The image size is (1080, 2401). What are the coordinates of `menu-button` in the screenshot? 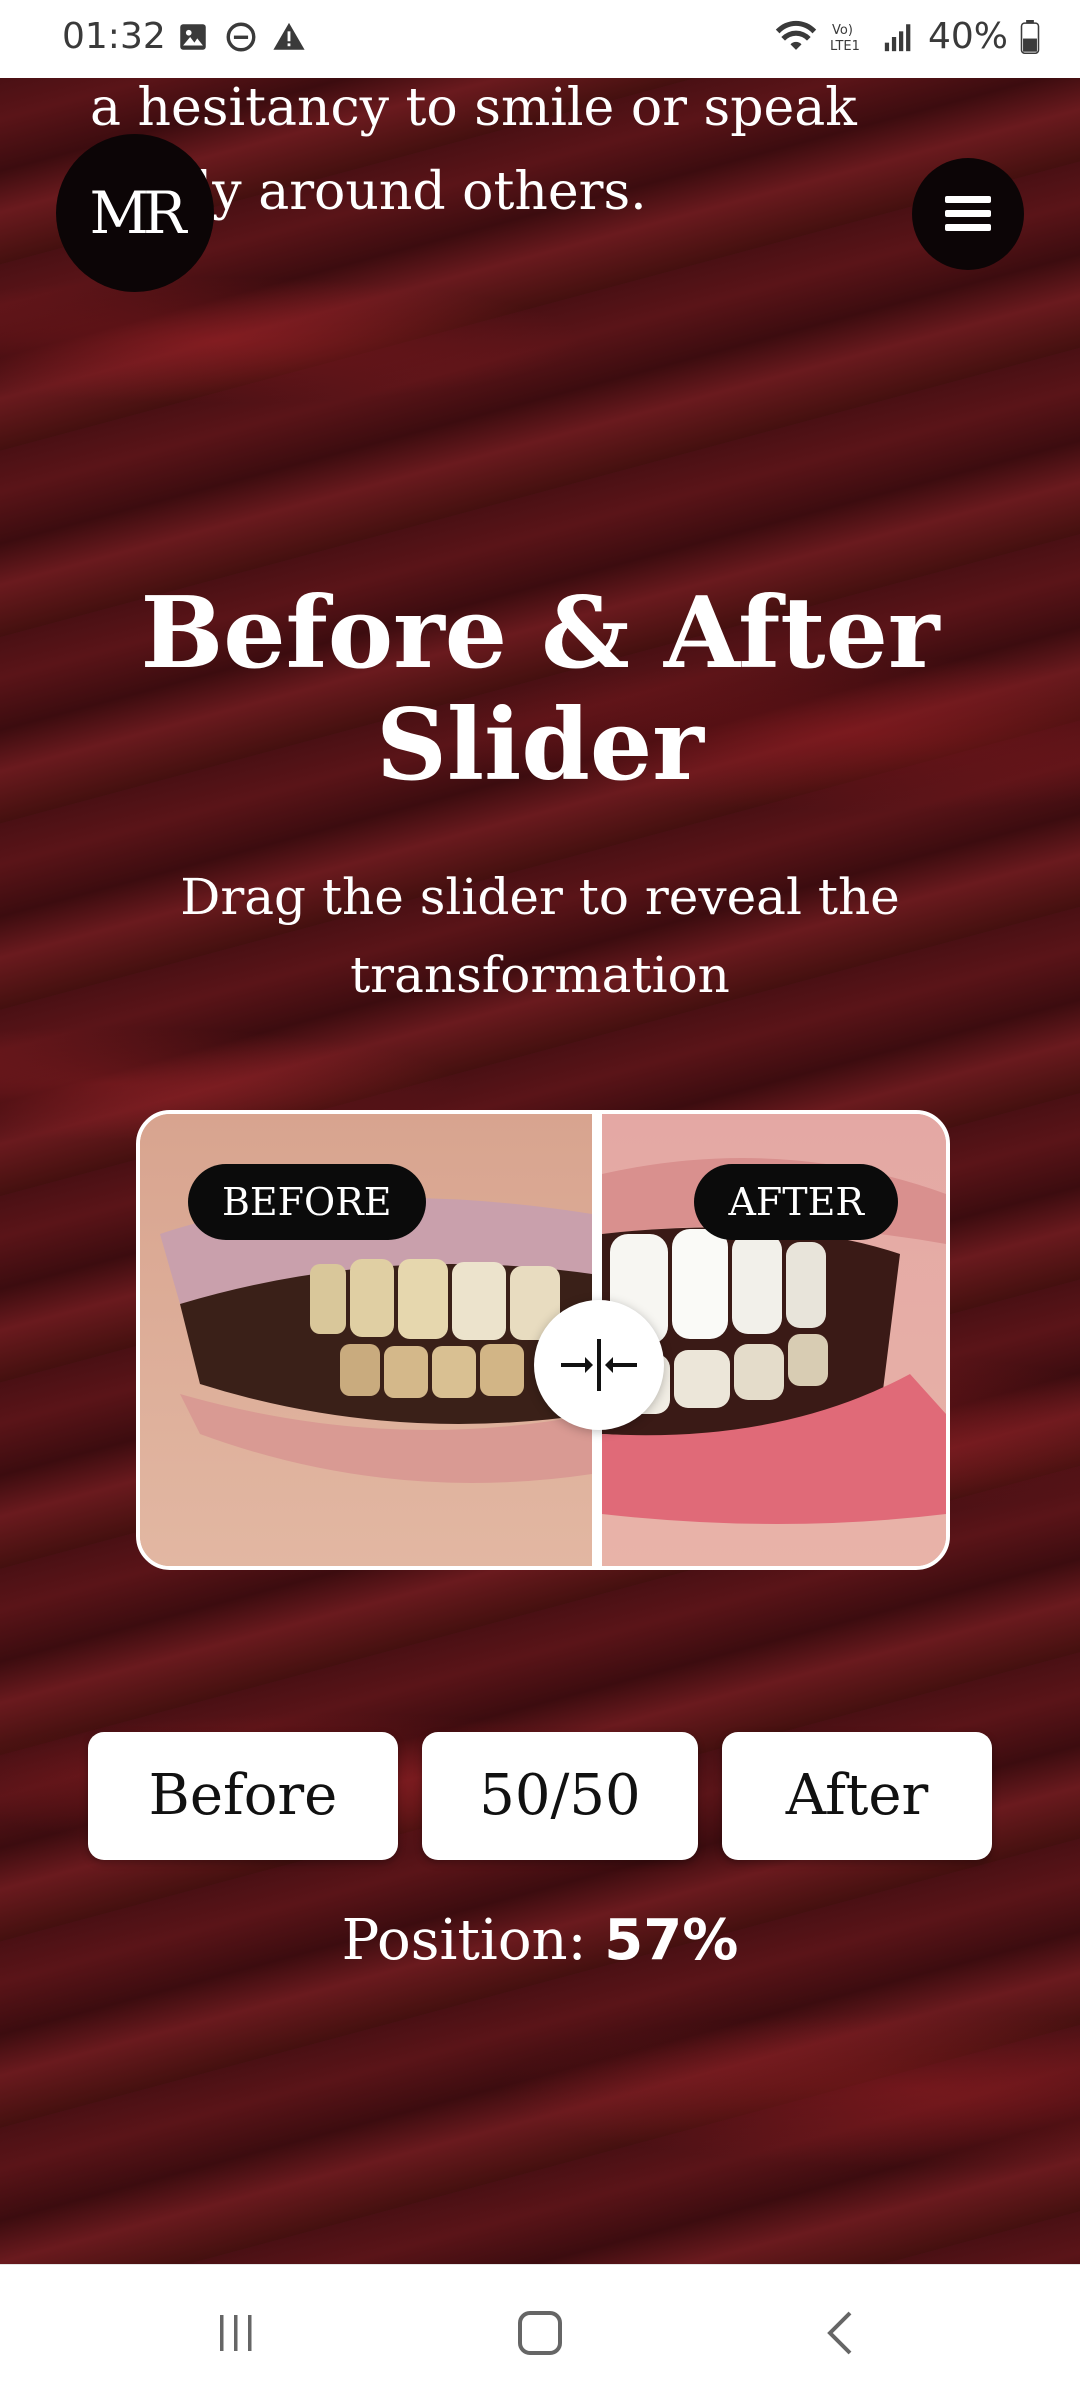 It's located at (968, 214).